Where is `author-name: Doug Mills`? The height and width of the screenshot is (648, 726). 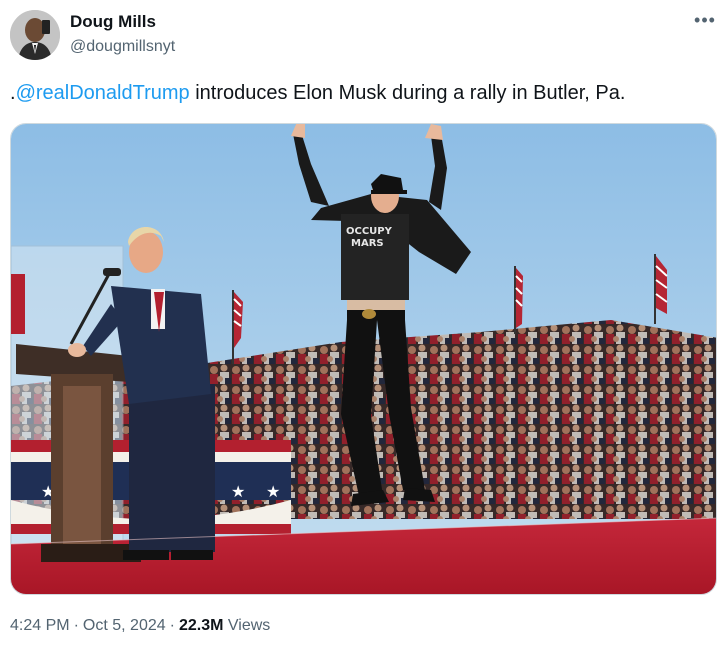
author-name: Doug Mills is located at coordinates (113, 22).